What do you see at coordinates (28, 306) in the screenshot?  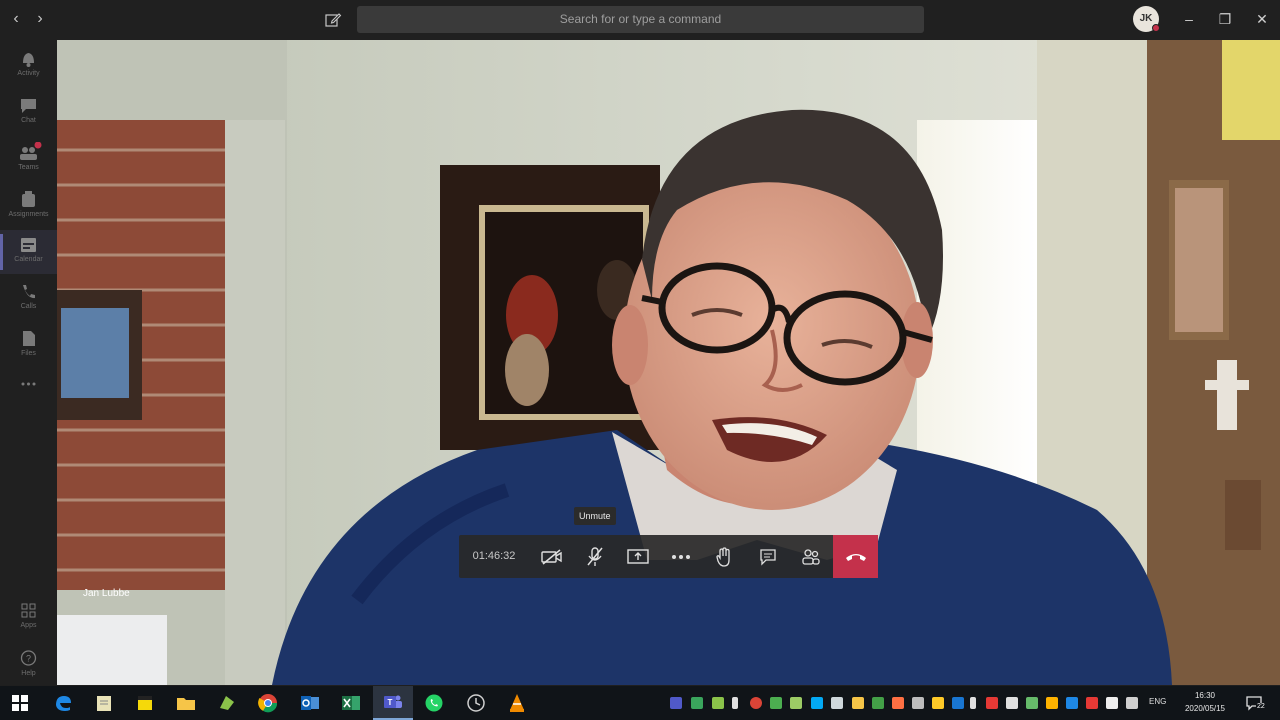 I see `rail-label: Calls` at bounding box center [28, 306].